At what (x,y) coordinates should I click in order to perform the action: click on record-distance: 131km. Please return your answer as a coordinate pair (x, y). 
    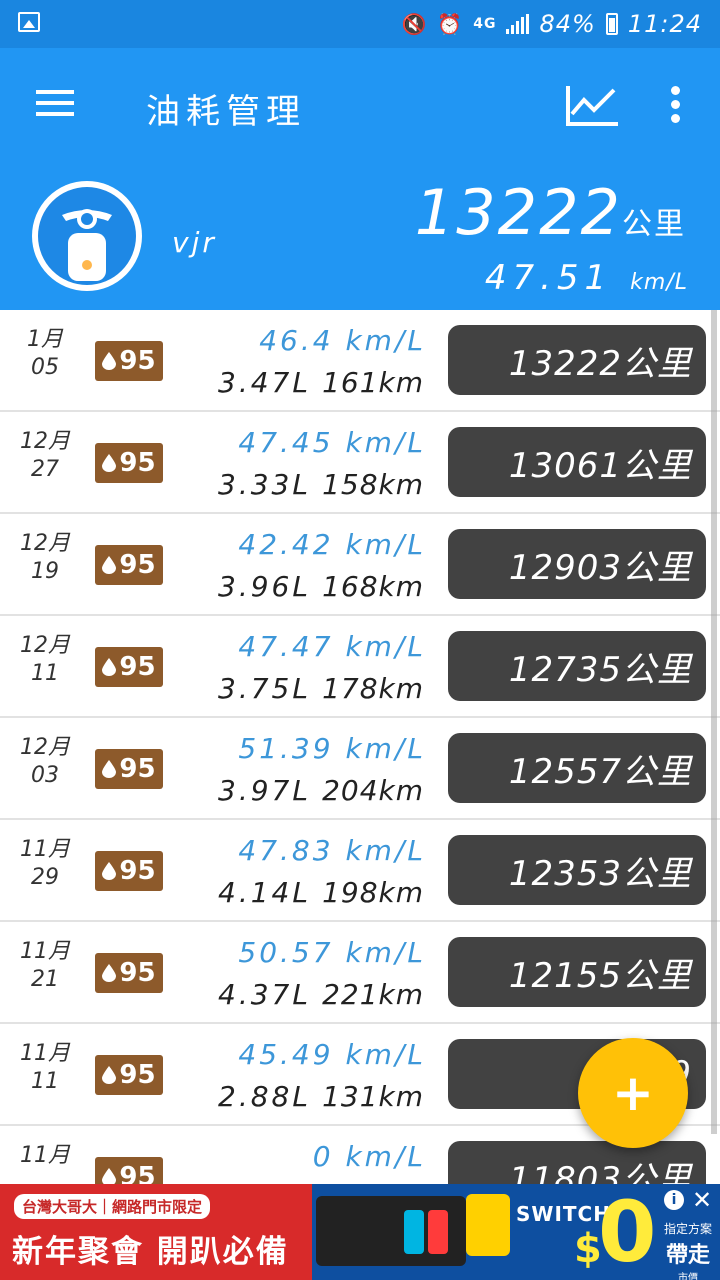
    Looking at the image, I should click on (373, 1096).